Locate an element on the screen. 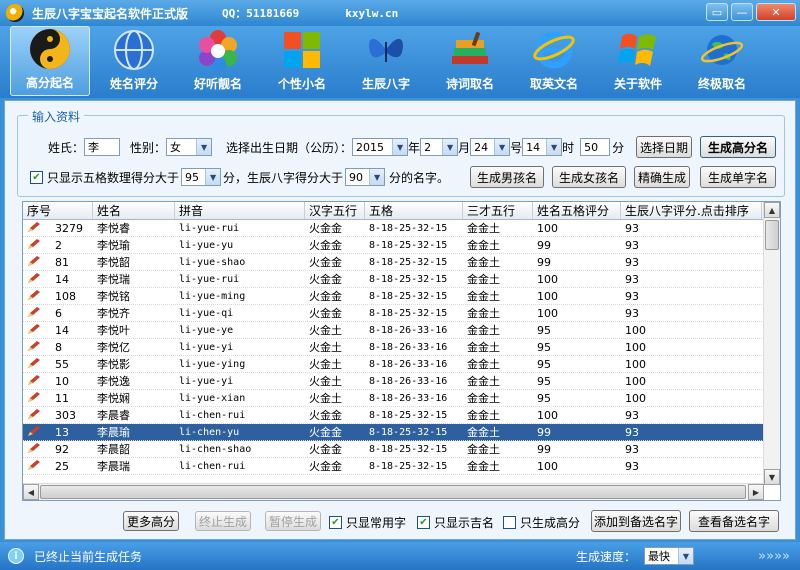 This screenshot has height=570, width=800. column-header: 拼音 is located at coordinates (240, 210).